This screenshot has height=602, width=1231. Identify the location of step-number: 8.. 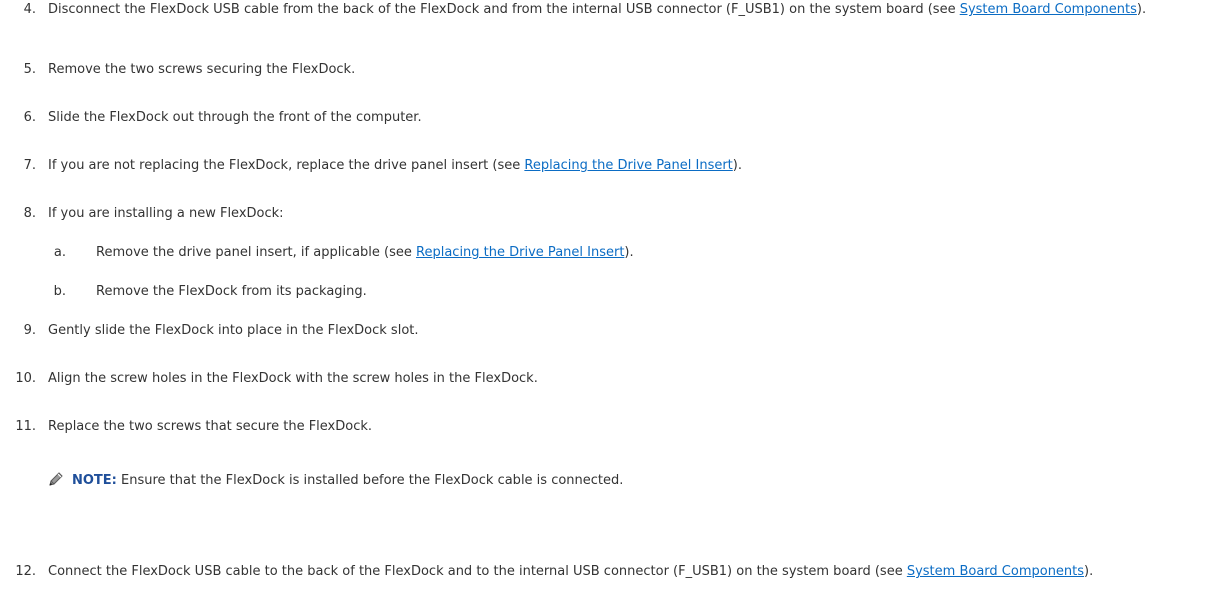
(29, 213).